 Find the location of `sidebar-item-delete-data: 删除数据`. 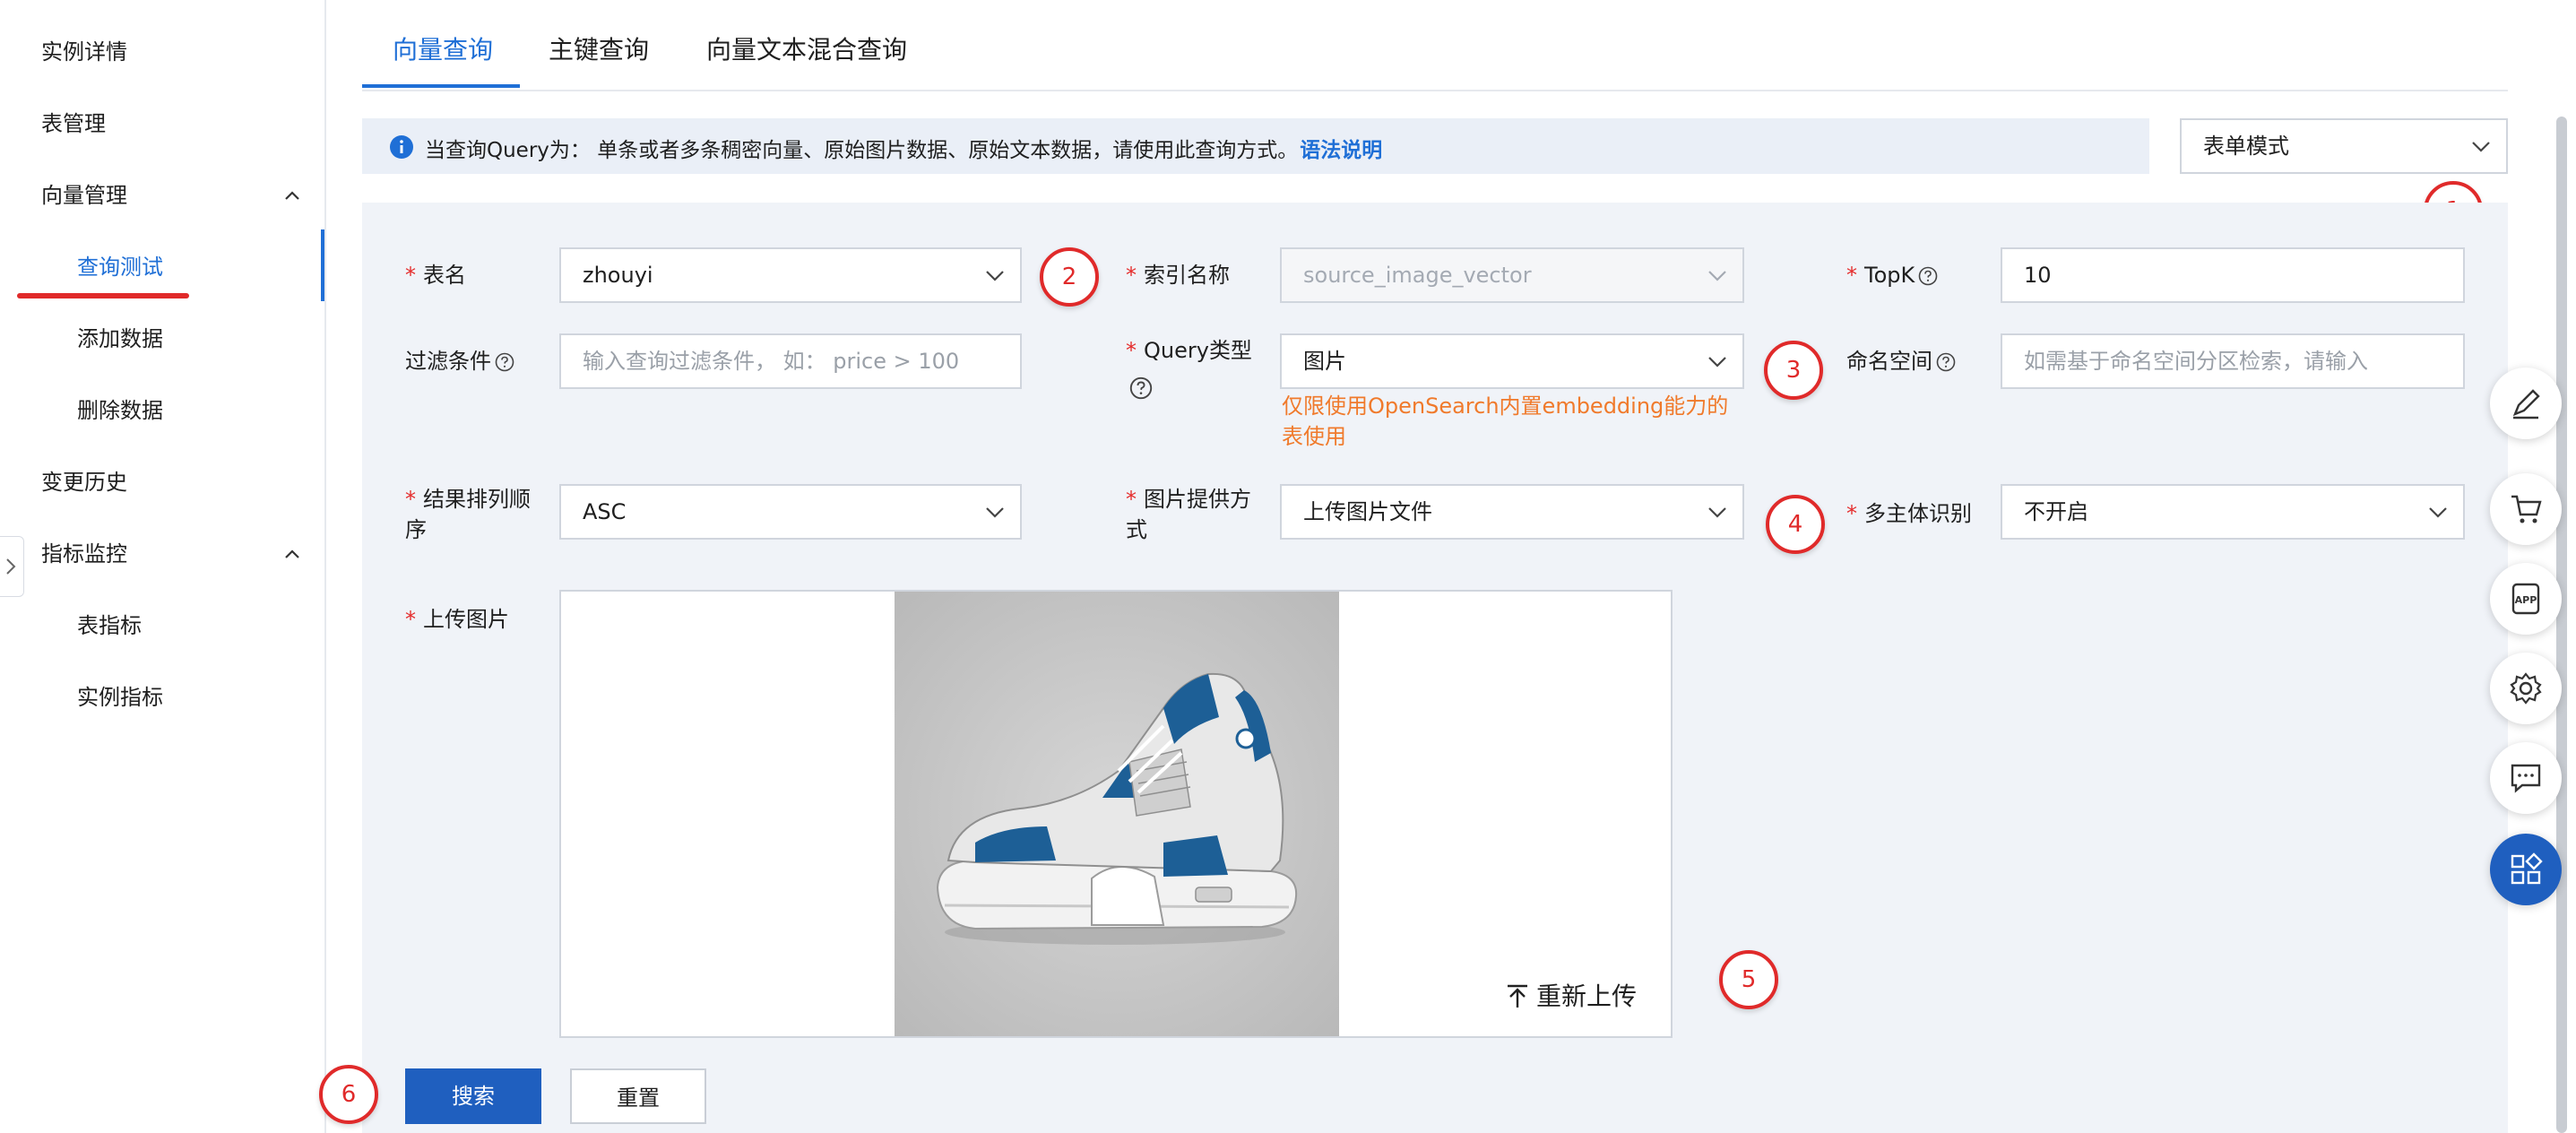

sidebar-item-delete-data: 删除数据 is located at coordinates (120, 410).